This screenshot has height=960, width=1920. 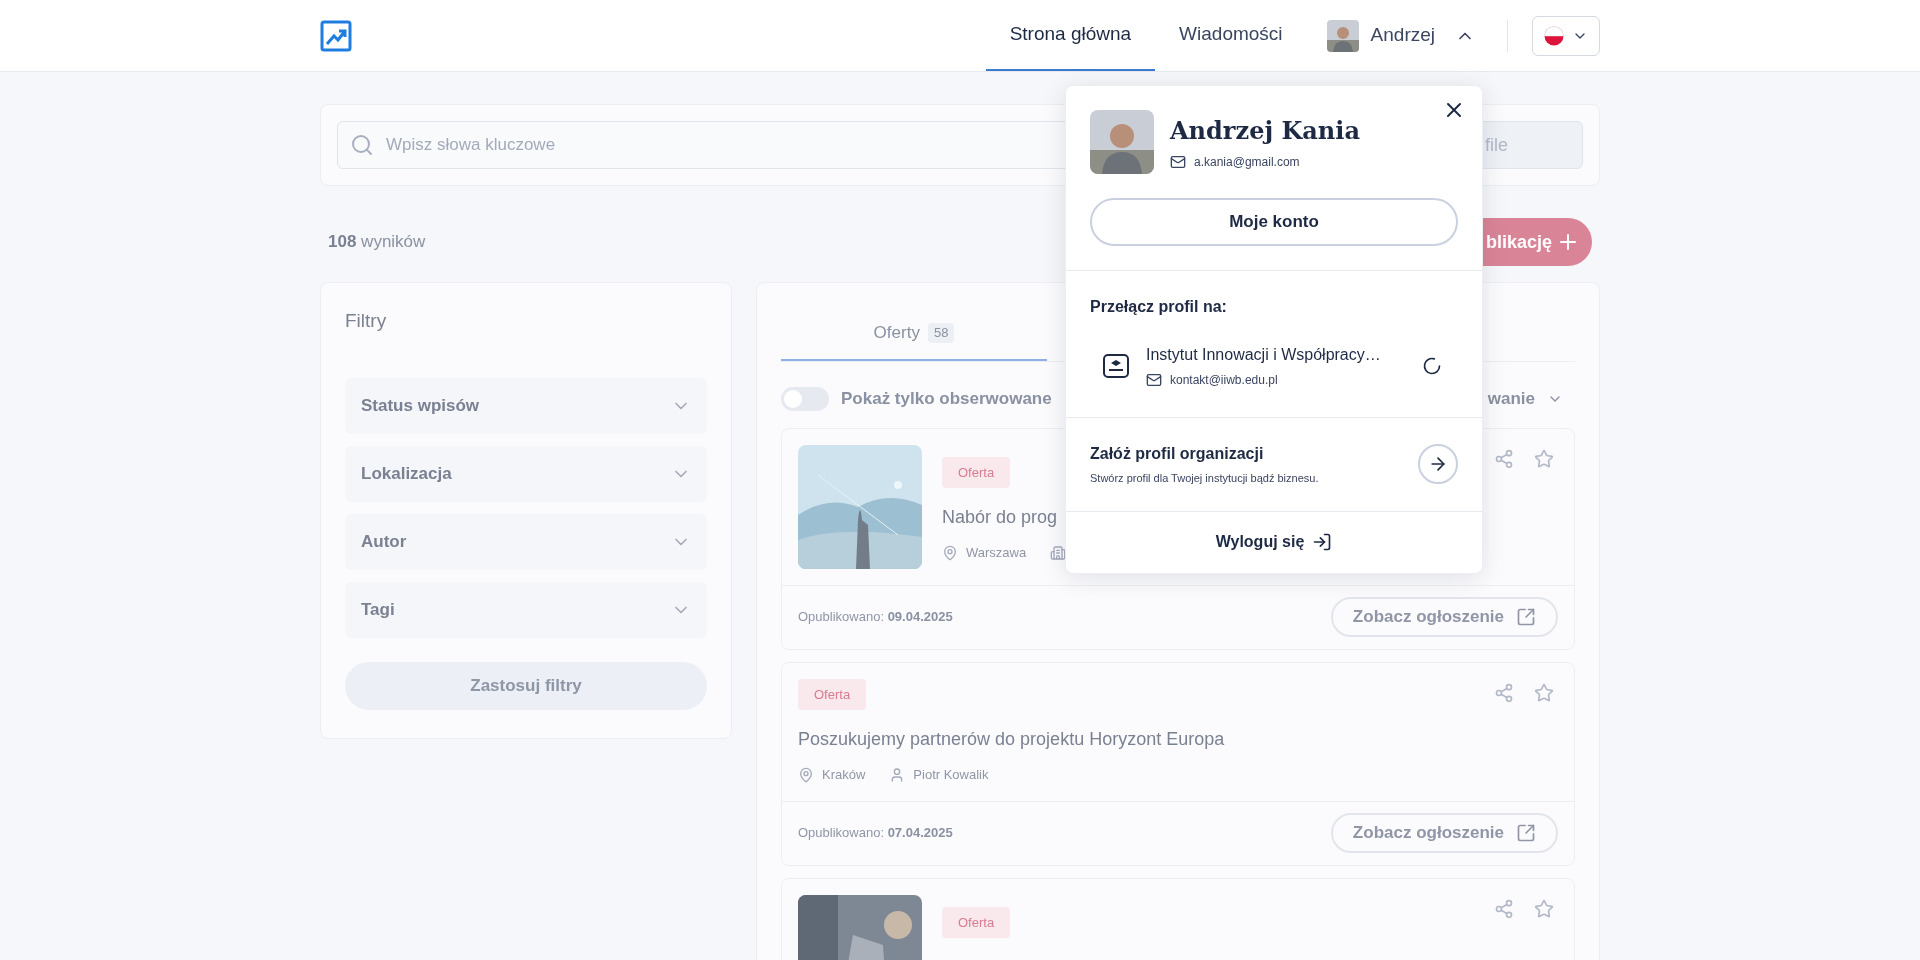 I want to click on my-account-button: Moje konto, so click(x=1274, y=222).